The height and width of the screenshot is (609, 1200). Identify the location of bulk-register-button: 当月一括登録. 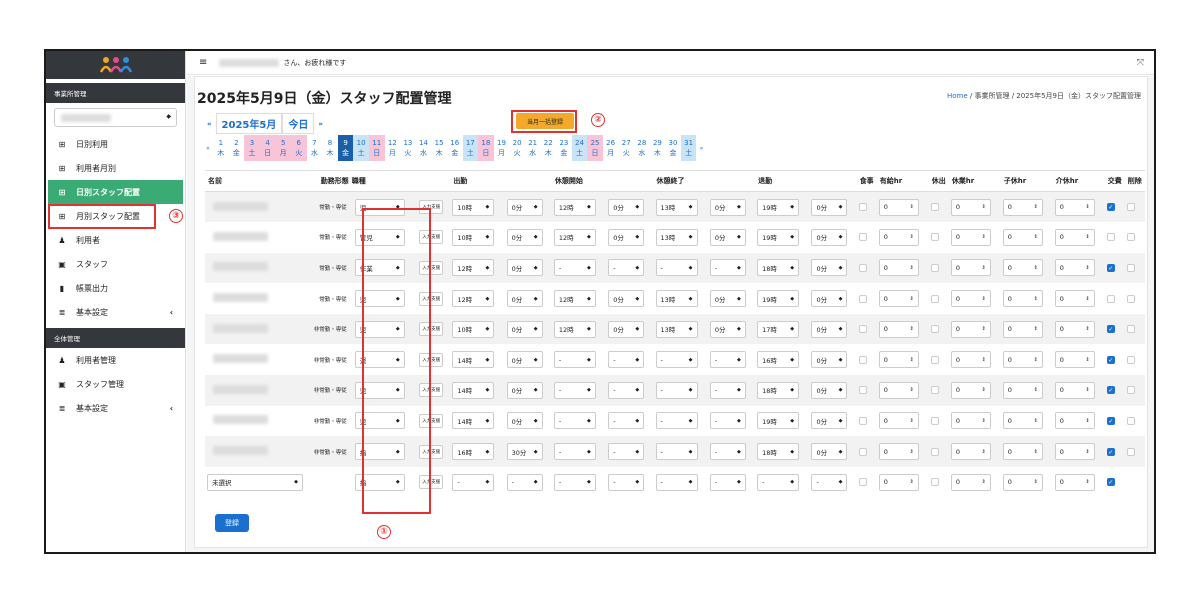
(545, 121).